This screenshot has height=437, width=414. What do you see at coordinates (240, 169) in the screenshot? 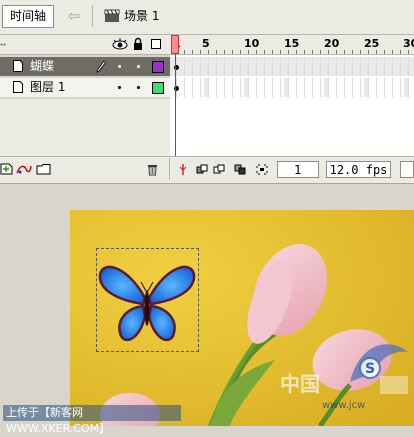
I see `edit-multiple-frames-icon` at bounding box center [240, 169].